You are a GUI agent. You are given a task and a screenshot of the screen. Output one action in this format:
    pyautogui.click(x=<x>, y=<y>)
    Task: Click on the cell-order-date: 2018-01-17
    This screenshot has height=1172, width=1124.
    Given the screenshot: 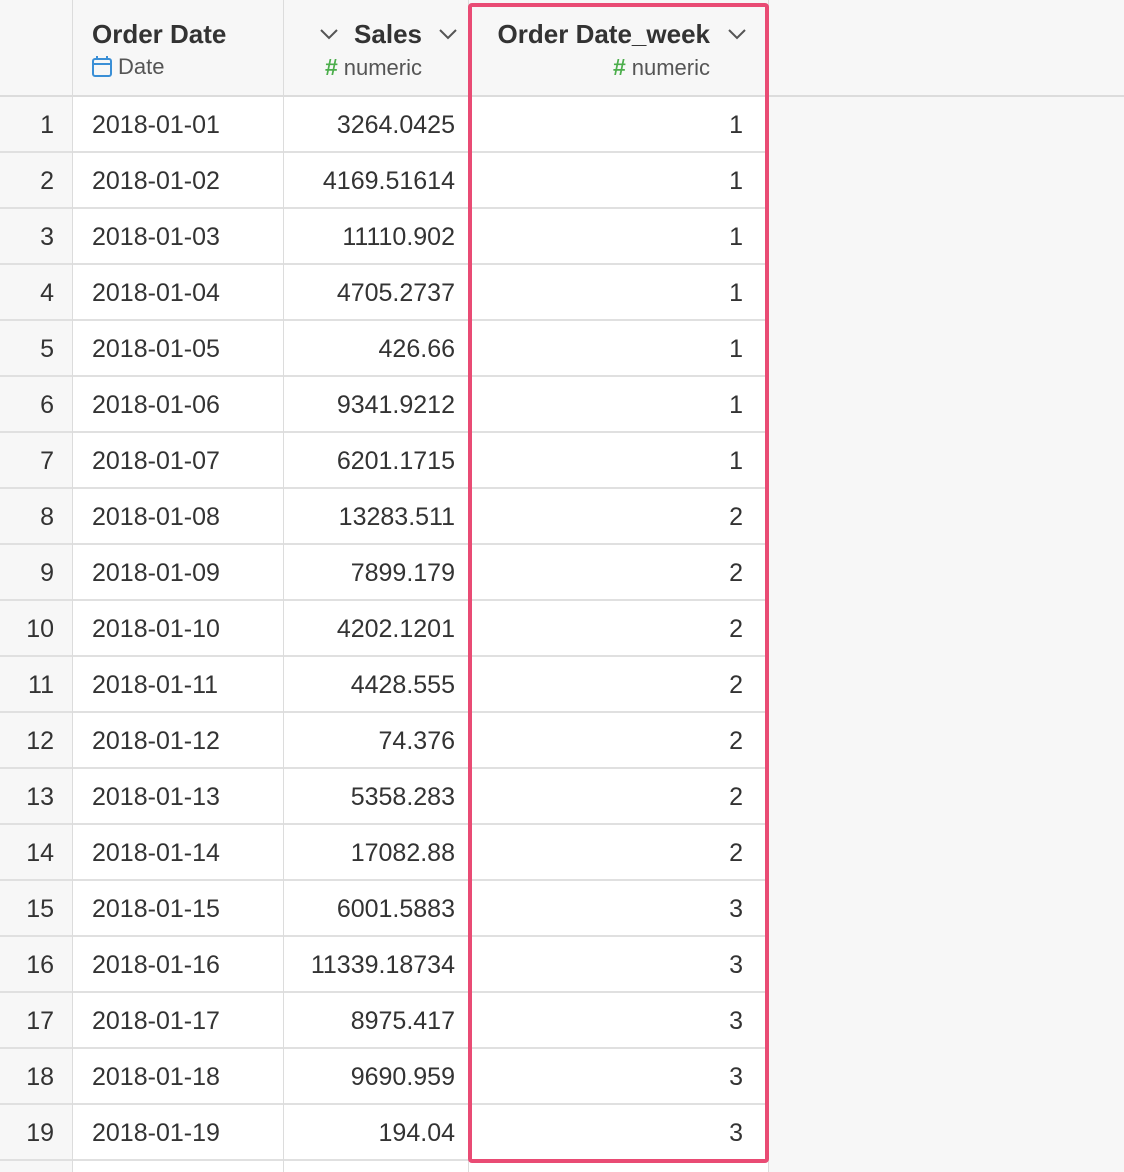 What is the action you would take?
    pyautogui.click(x=156, y=1020)
    